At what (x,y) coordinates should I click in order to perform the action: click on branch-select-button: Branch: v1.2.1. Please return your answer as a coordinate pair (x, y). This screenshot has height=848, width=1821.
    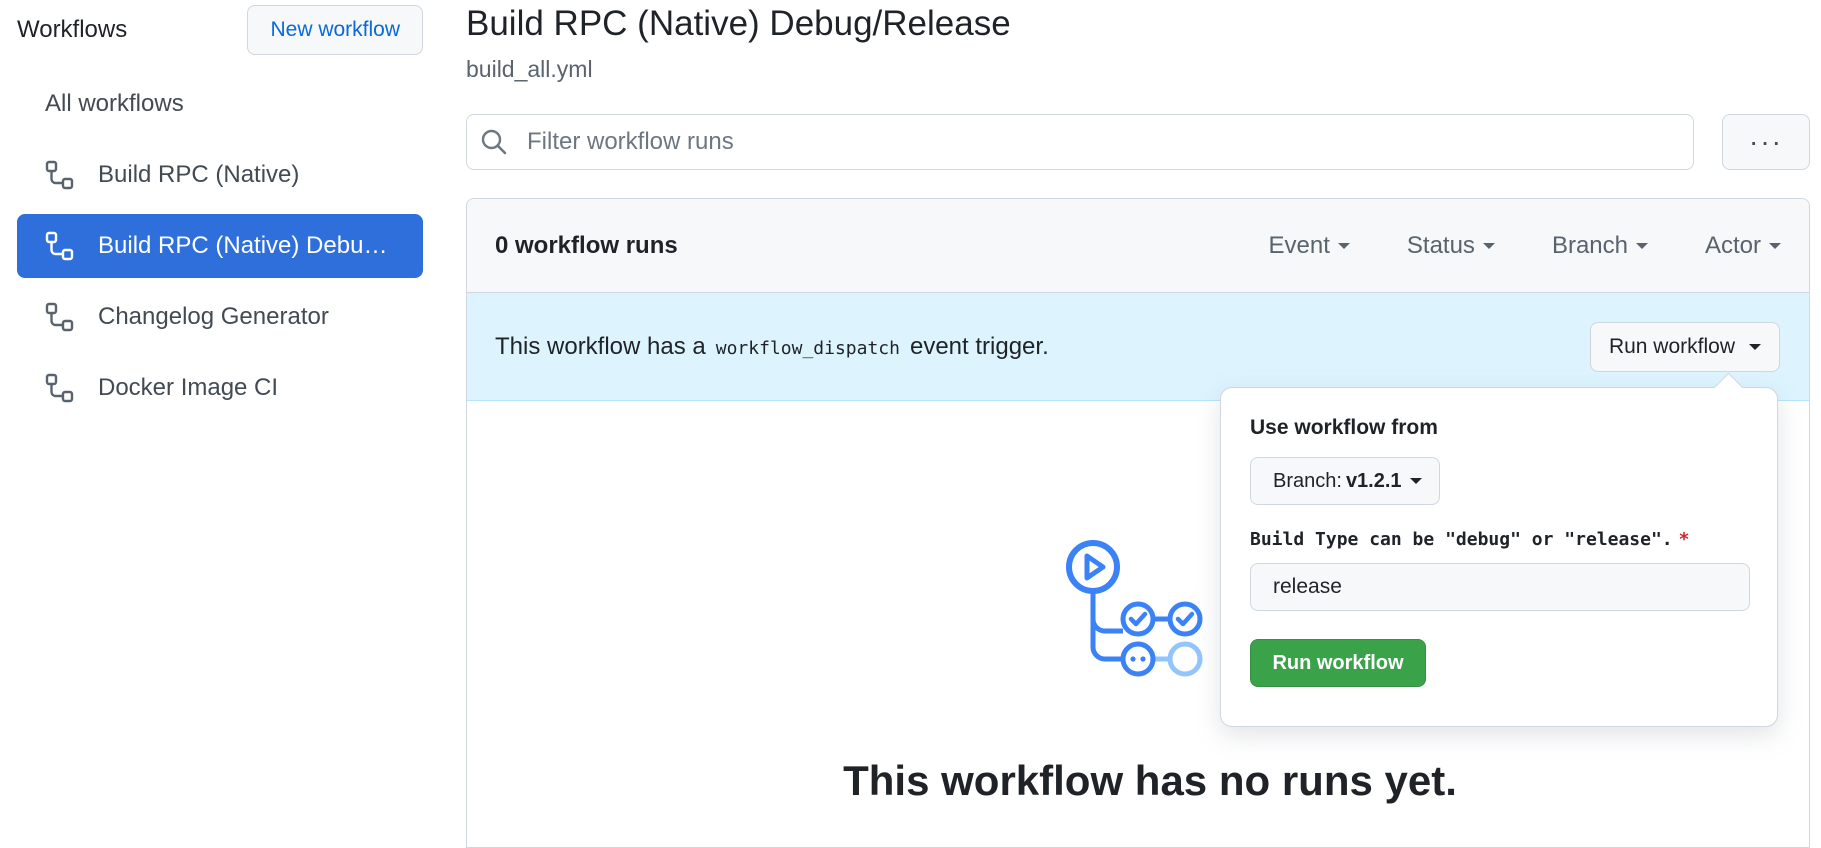
    Looking at the image, I should click on (1345, 481).